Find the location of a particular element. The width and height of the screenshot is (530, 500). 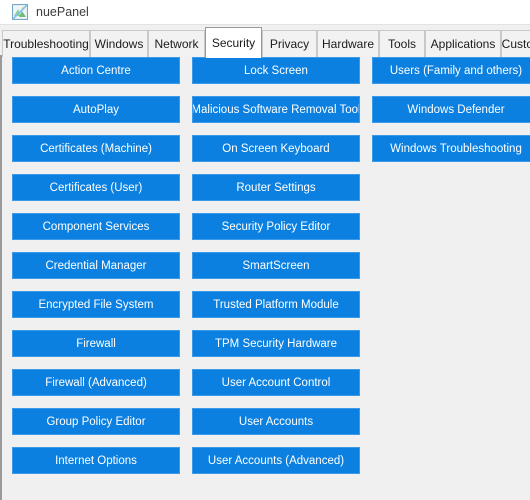

tab-label: Customize is located at coordinates (515, 44).